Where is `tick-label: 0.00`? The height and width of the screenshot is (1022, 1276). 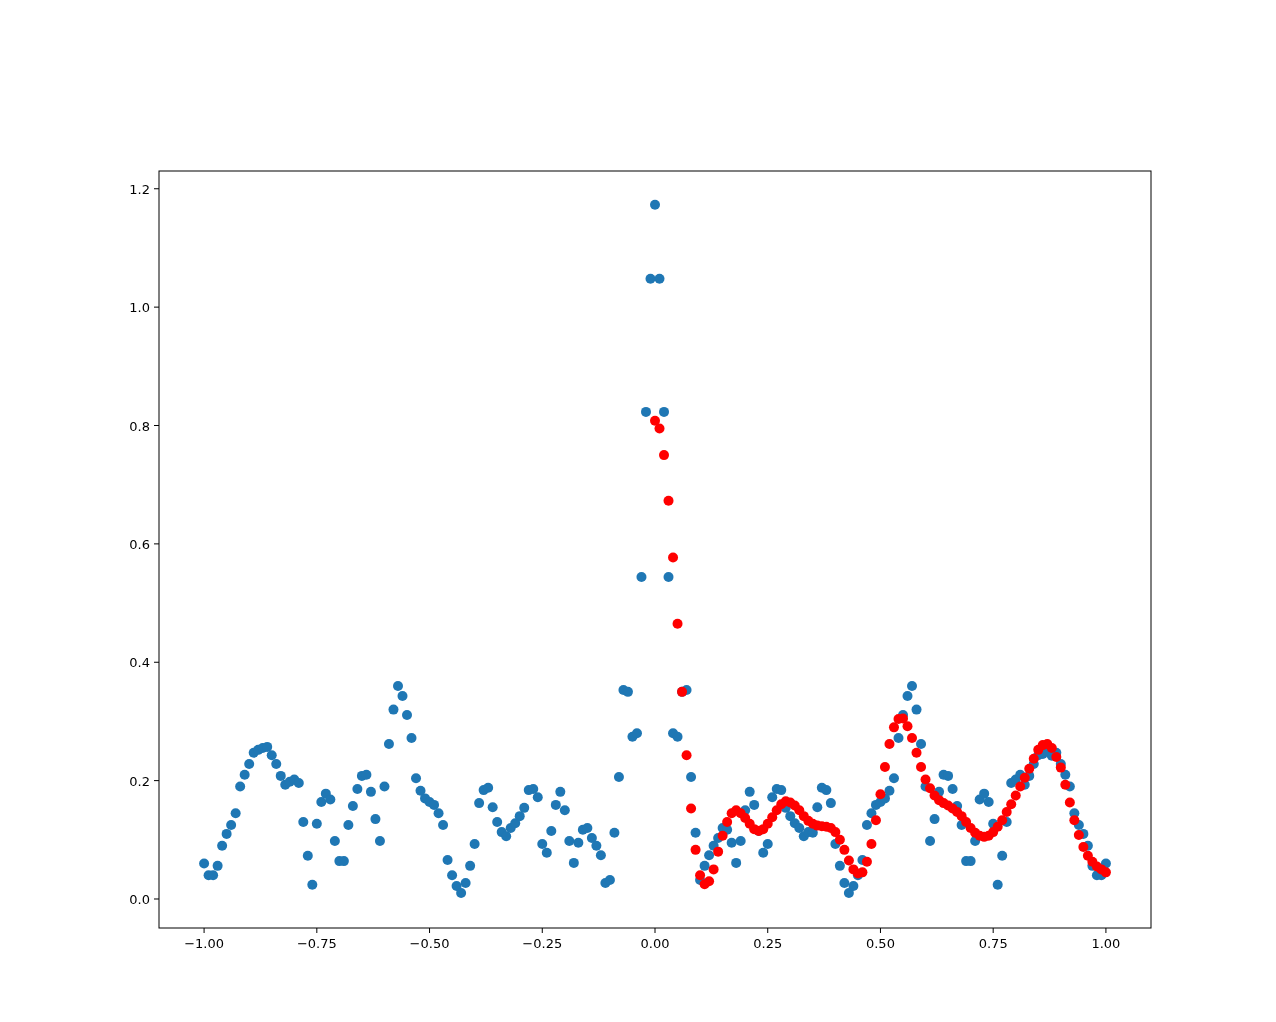 tick-label: 0.00 is located at coordinates (655, 943).